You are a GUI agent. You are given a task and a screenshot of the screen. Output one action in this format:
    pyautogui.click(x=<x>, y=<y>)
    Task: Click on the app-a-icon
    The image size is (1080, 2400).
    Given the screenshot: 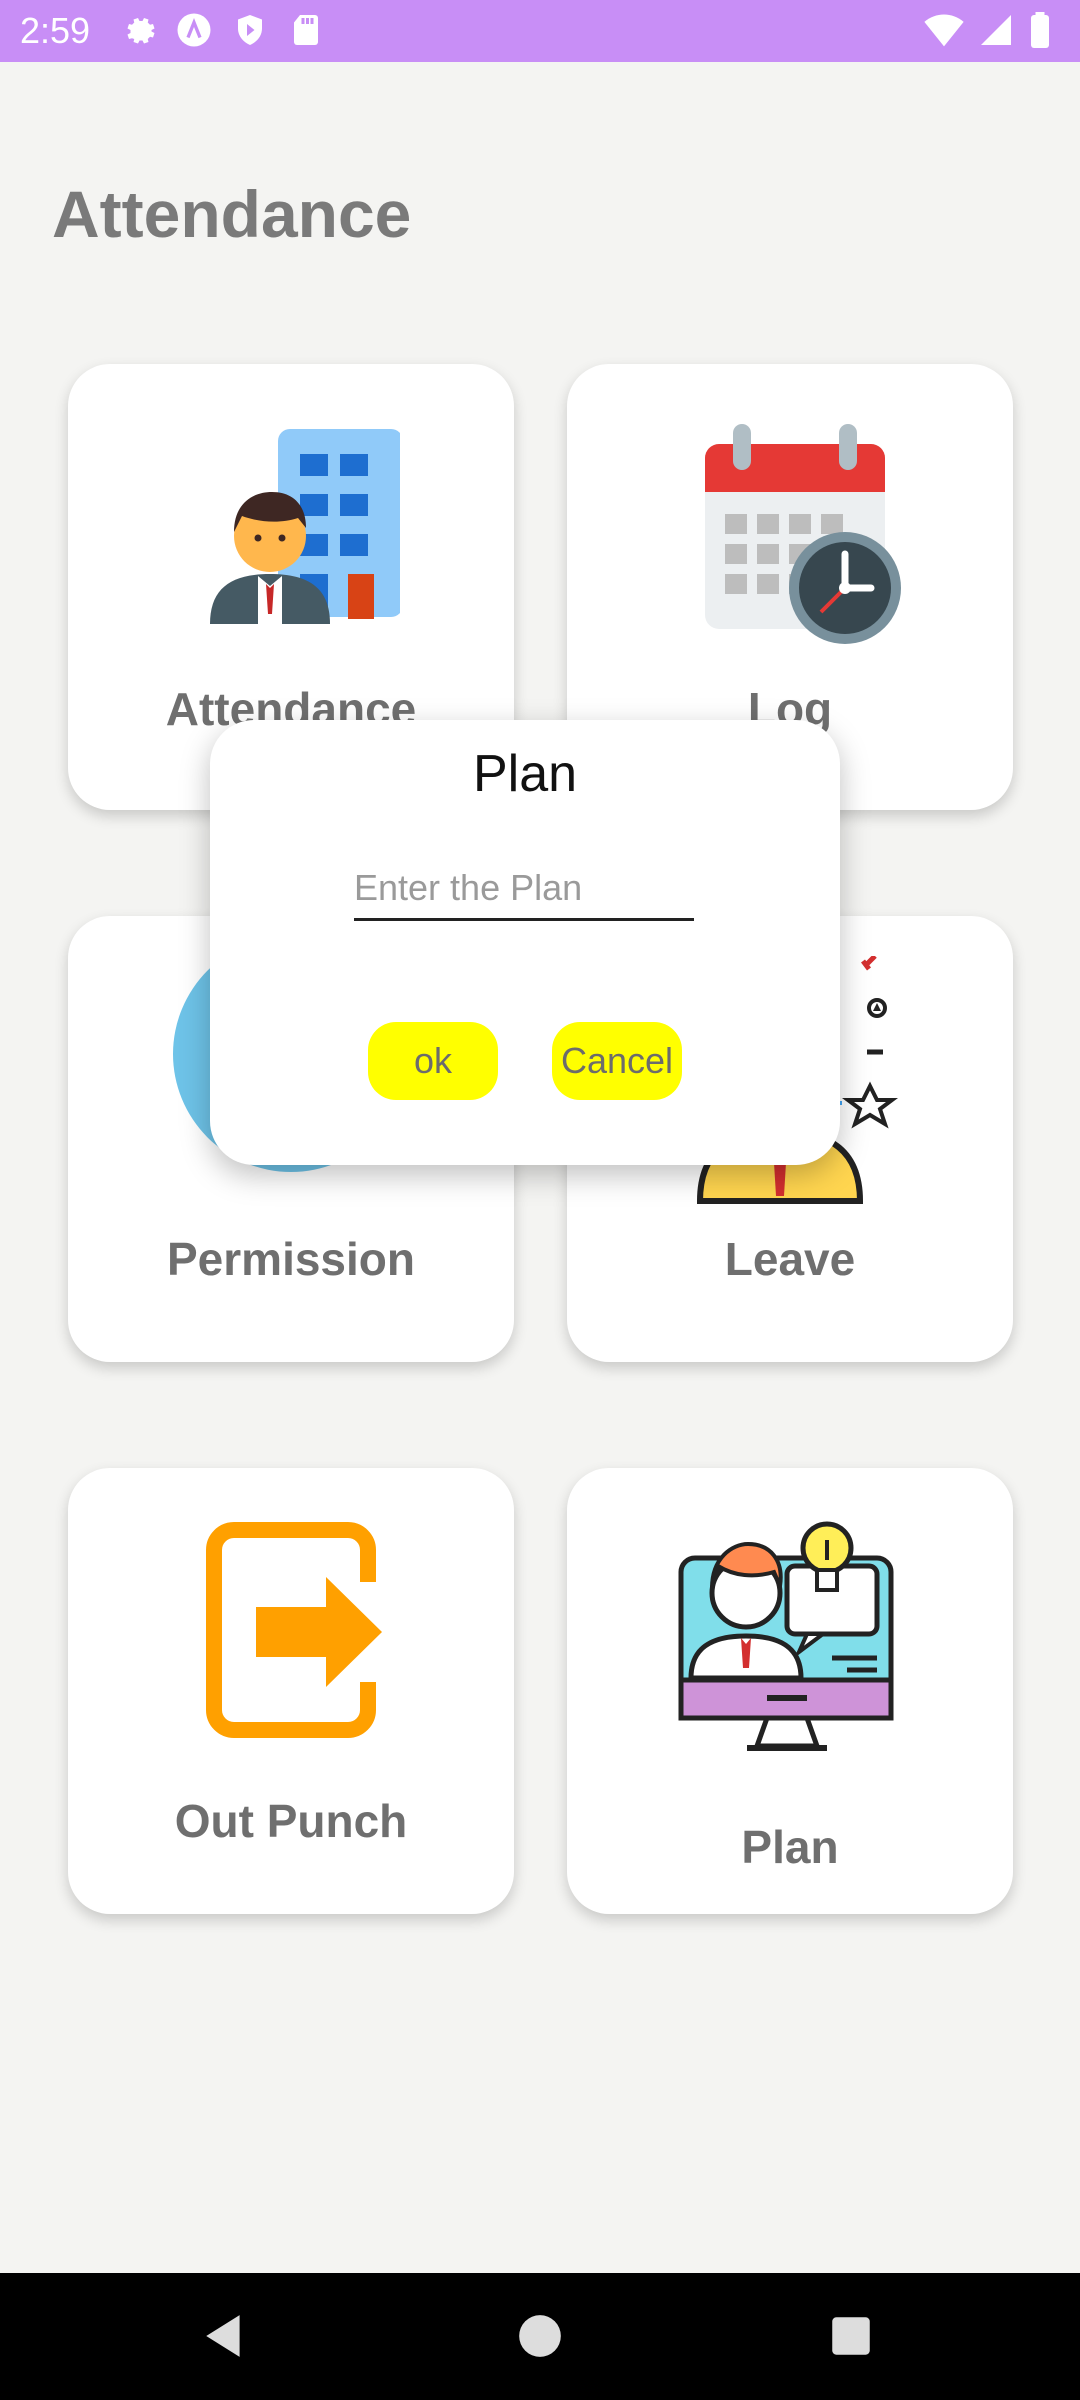 What is the action you would take?
    pyautogui.click(x=194, y=30)
    